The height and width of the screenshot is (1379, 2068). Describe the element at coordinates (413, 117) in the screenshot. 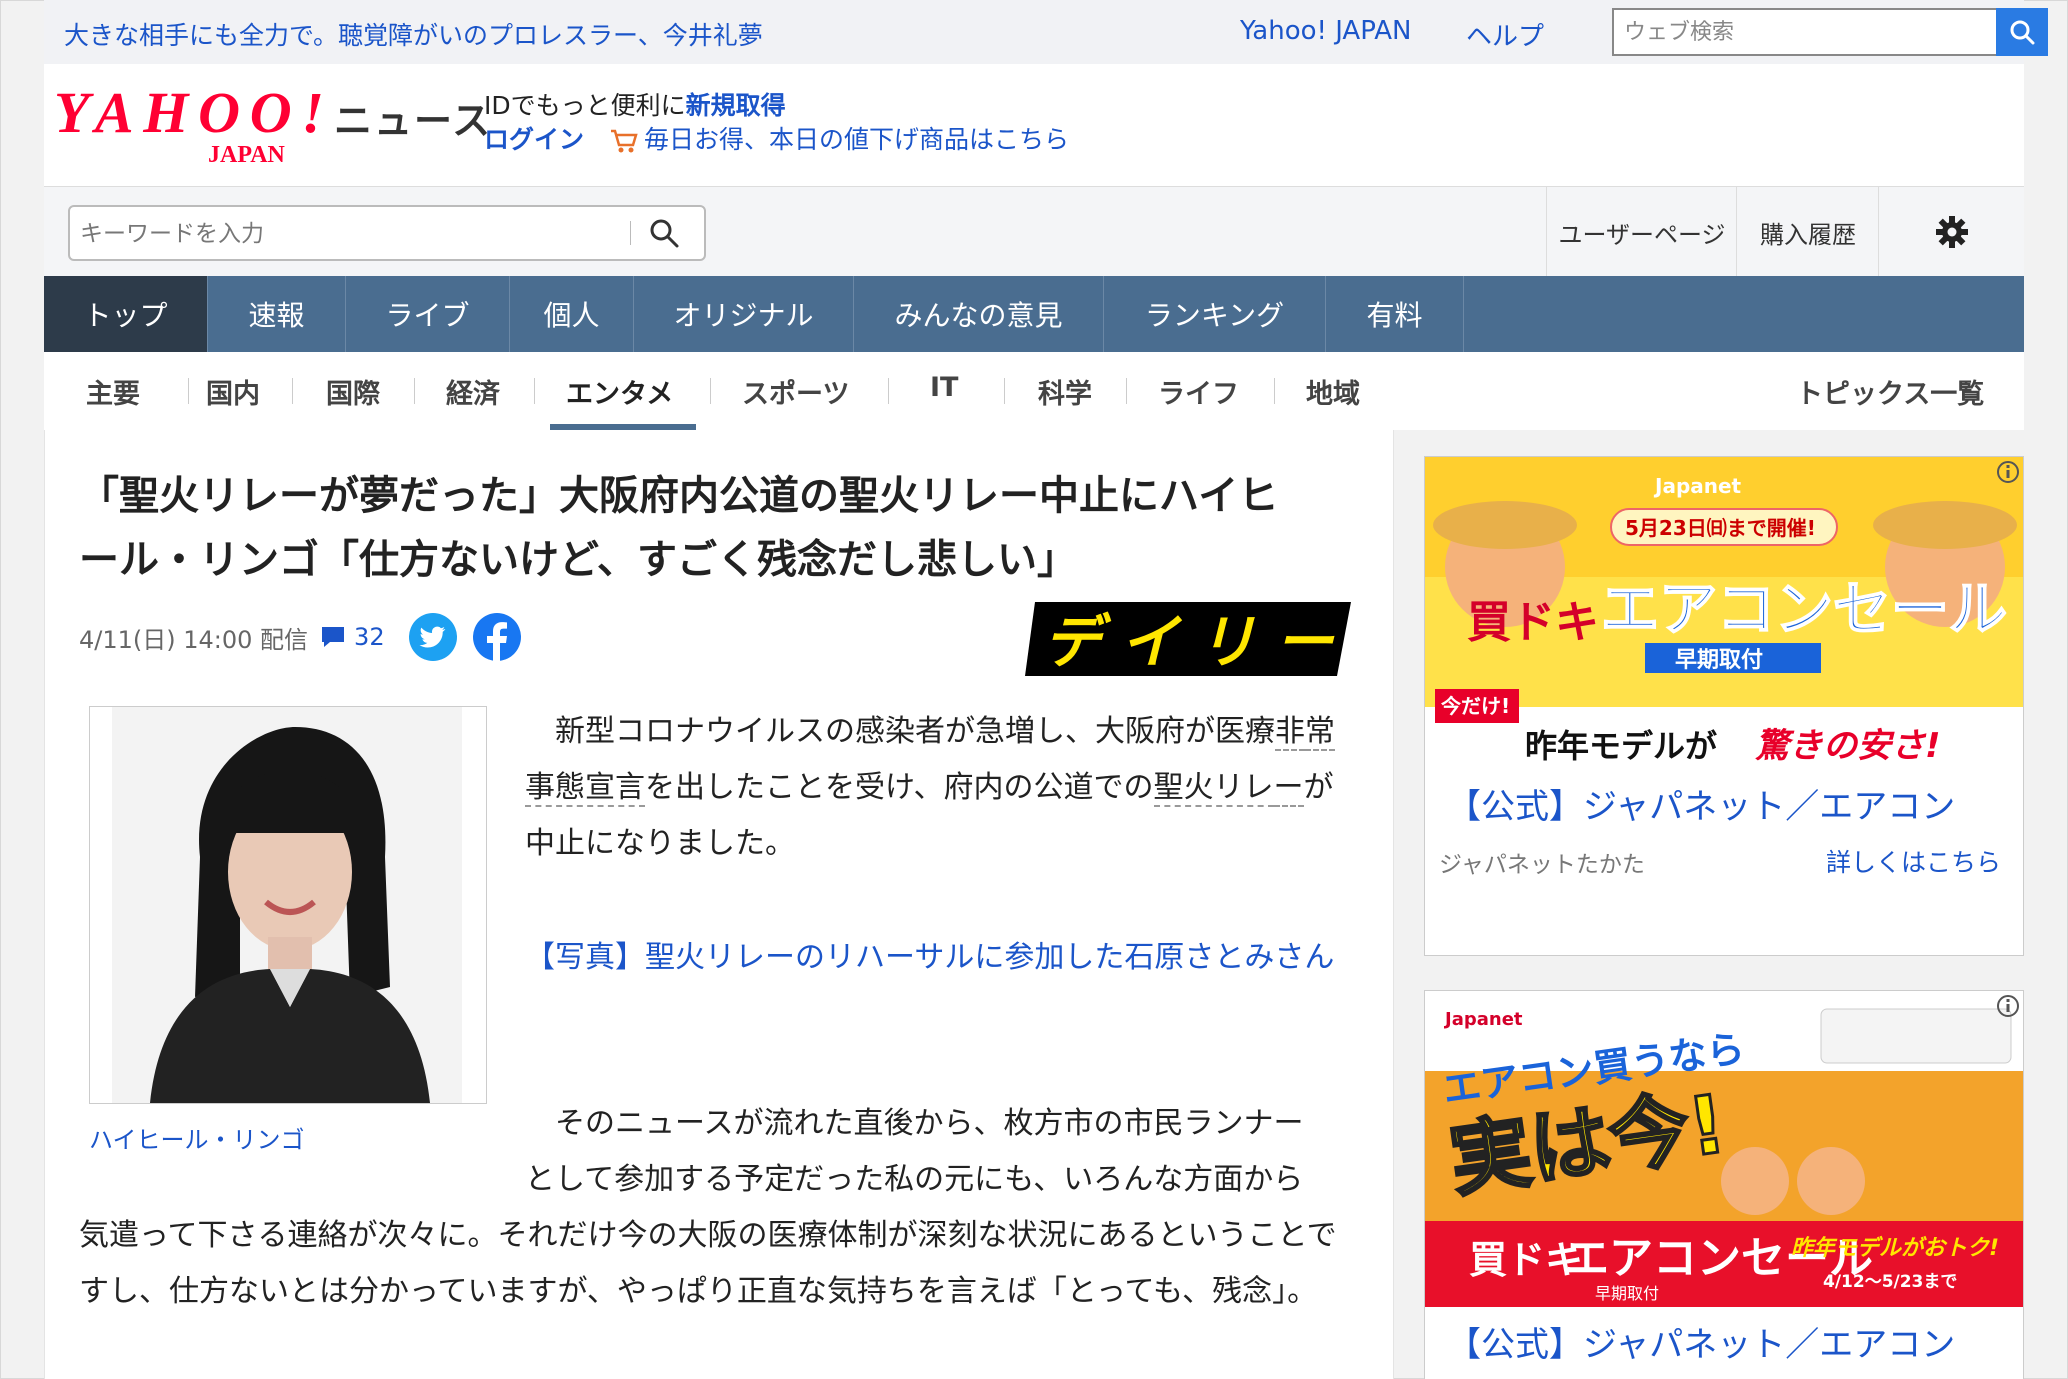

I see `news-label: ニュース` at that location.